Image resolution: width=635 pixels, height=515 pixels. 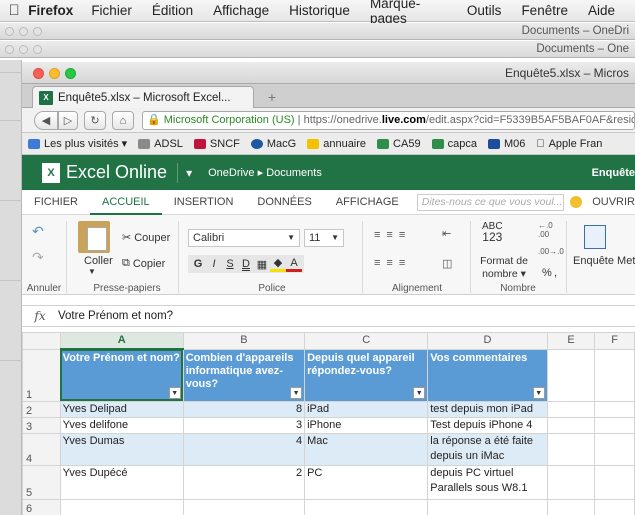 I want to click on header-cell-a1: Votre Prénom et nom? ▼, so click(x=121, y=375).